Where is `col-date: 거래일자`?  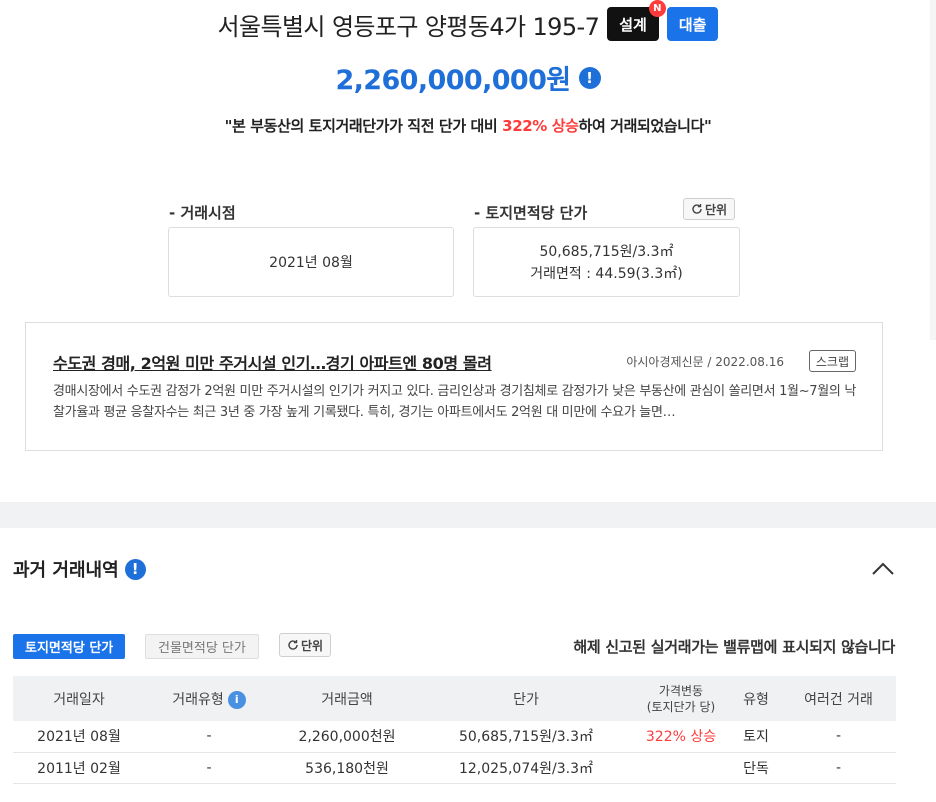
col-date: 거래일자 is located at coordinates (79, 699).